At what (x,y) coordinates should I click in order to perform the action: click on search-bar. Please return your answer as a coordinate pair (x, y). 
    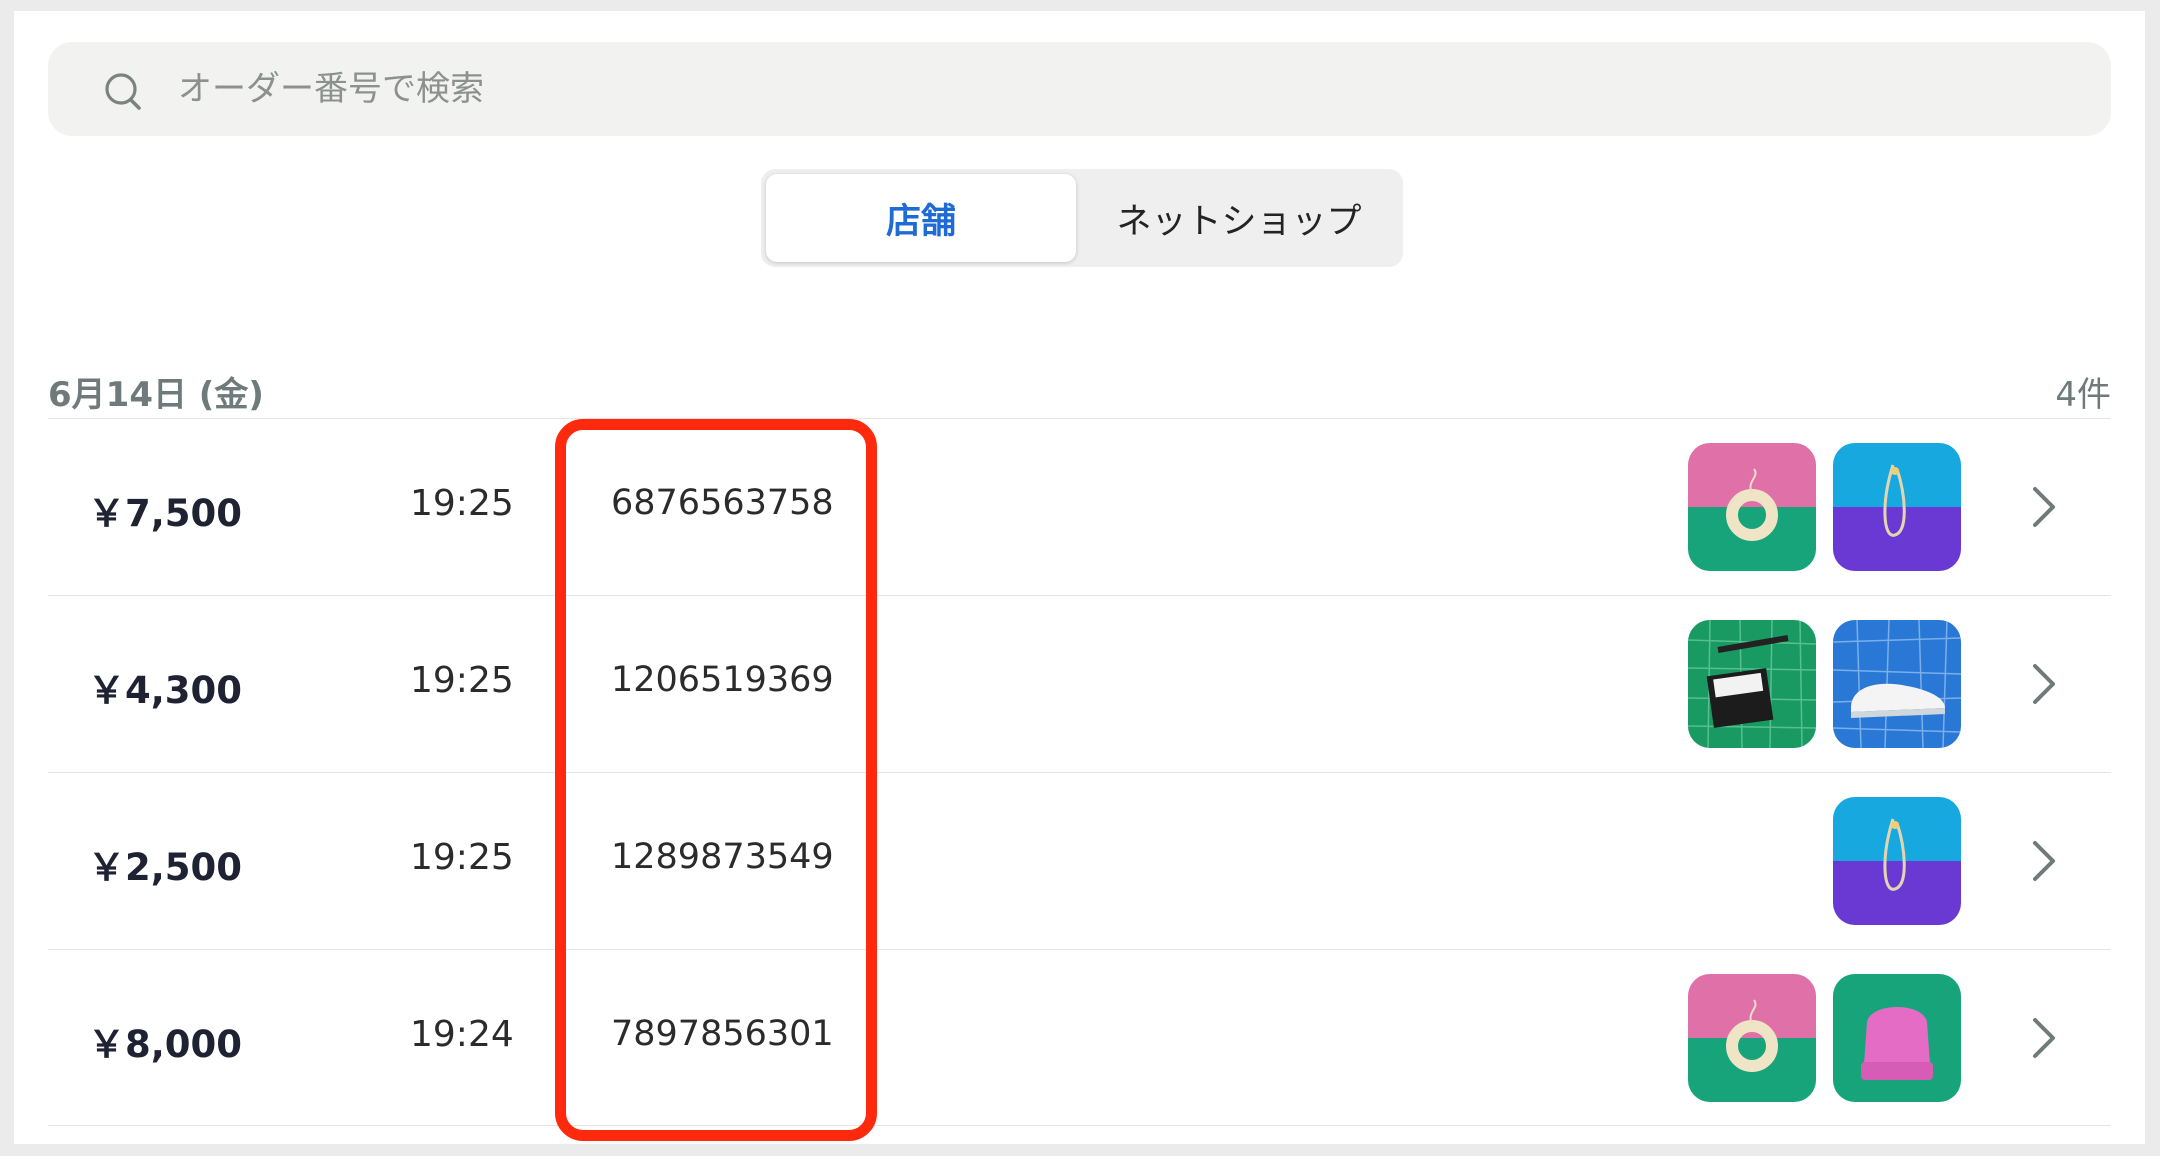
    Looking at the image, I should click on (1079, 89).